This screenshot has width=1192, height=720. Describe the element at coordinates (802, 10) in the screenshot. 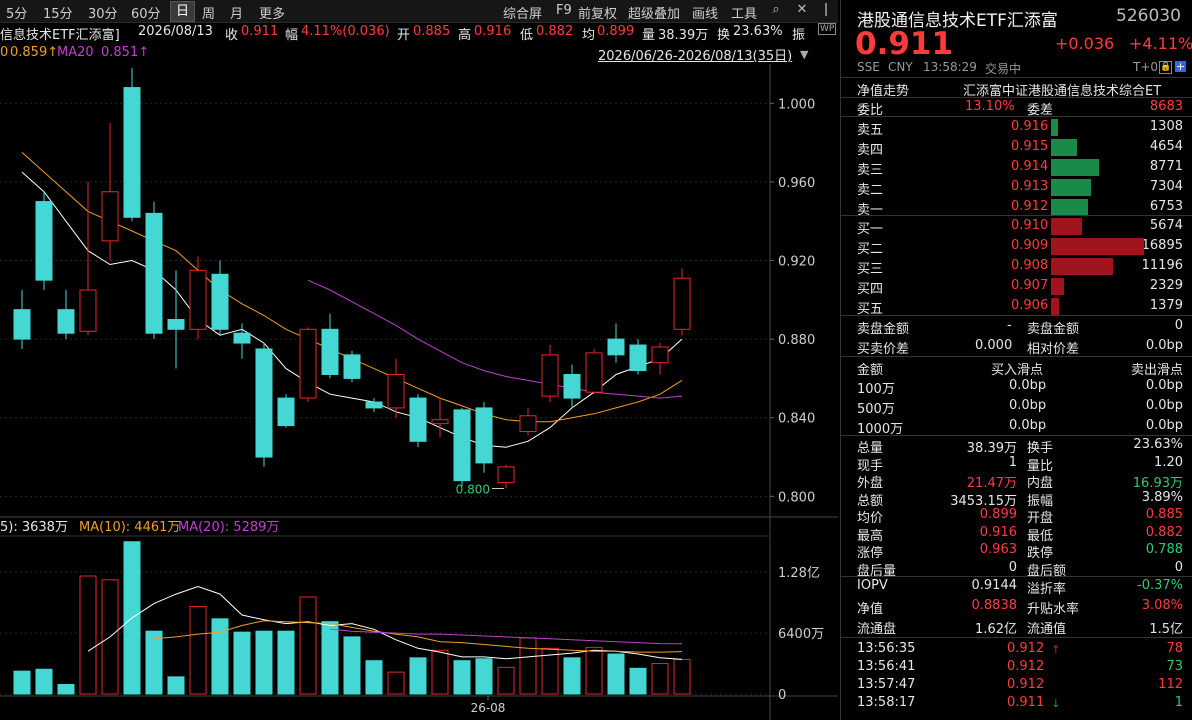

I see `close-icon: ✕` at that location.